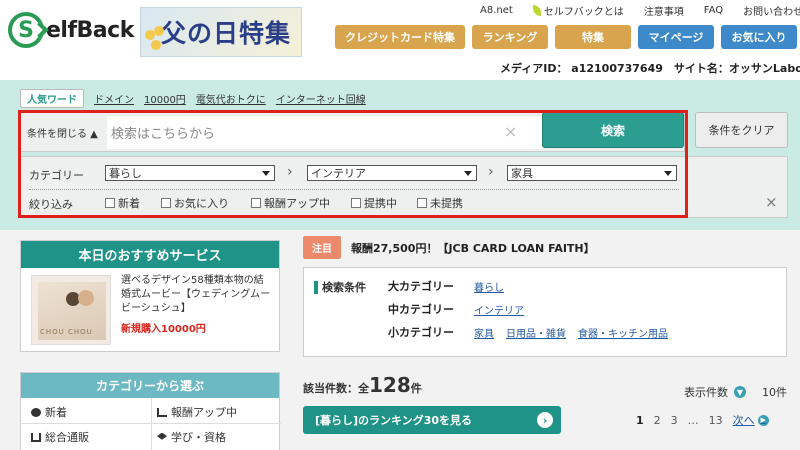 The image size is (800, 450). I want to click on page-link: 3, so click(674, 420).